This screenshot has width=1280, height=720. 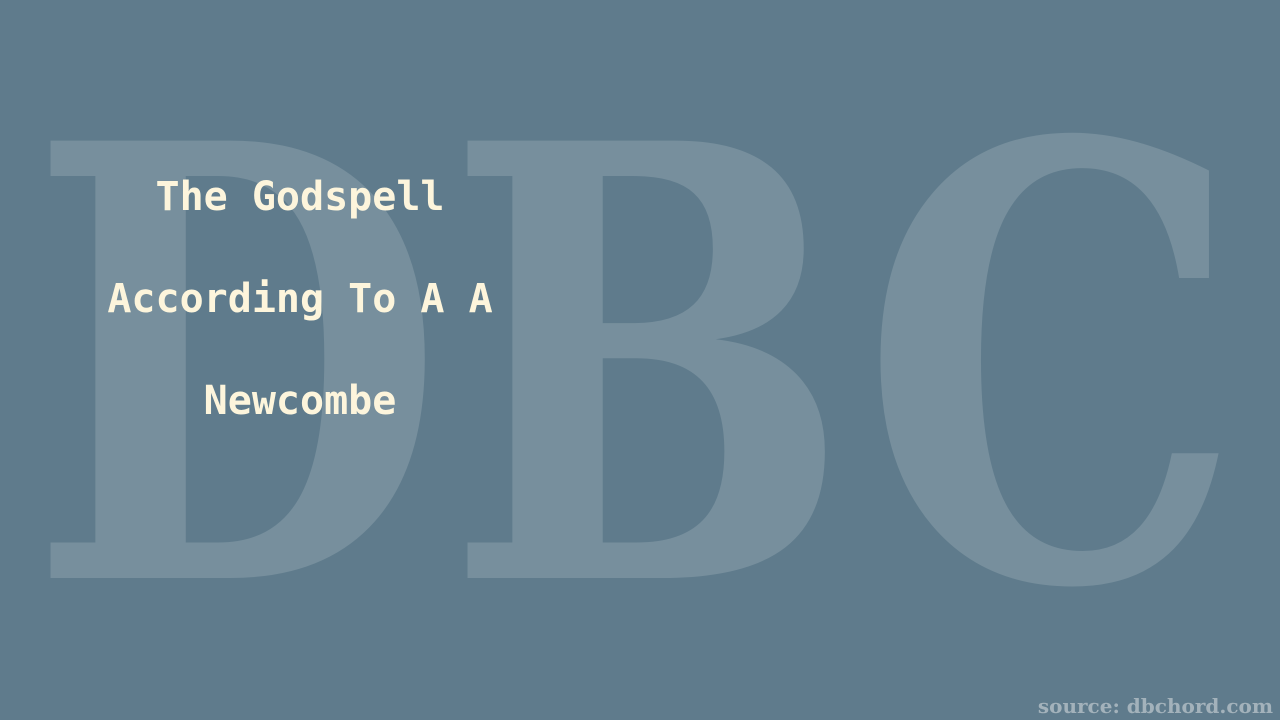 What do you see at coordinates (300, 401) in the screenshot?
I see `title-line-3: Newcombe` at bounding box center [300, 401].